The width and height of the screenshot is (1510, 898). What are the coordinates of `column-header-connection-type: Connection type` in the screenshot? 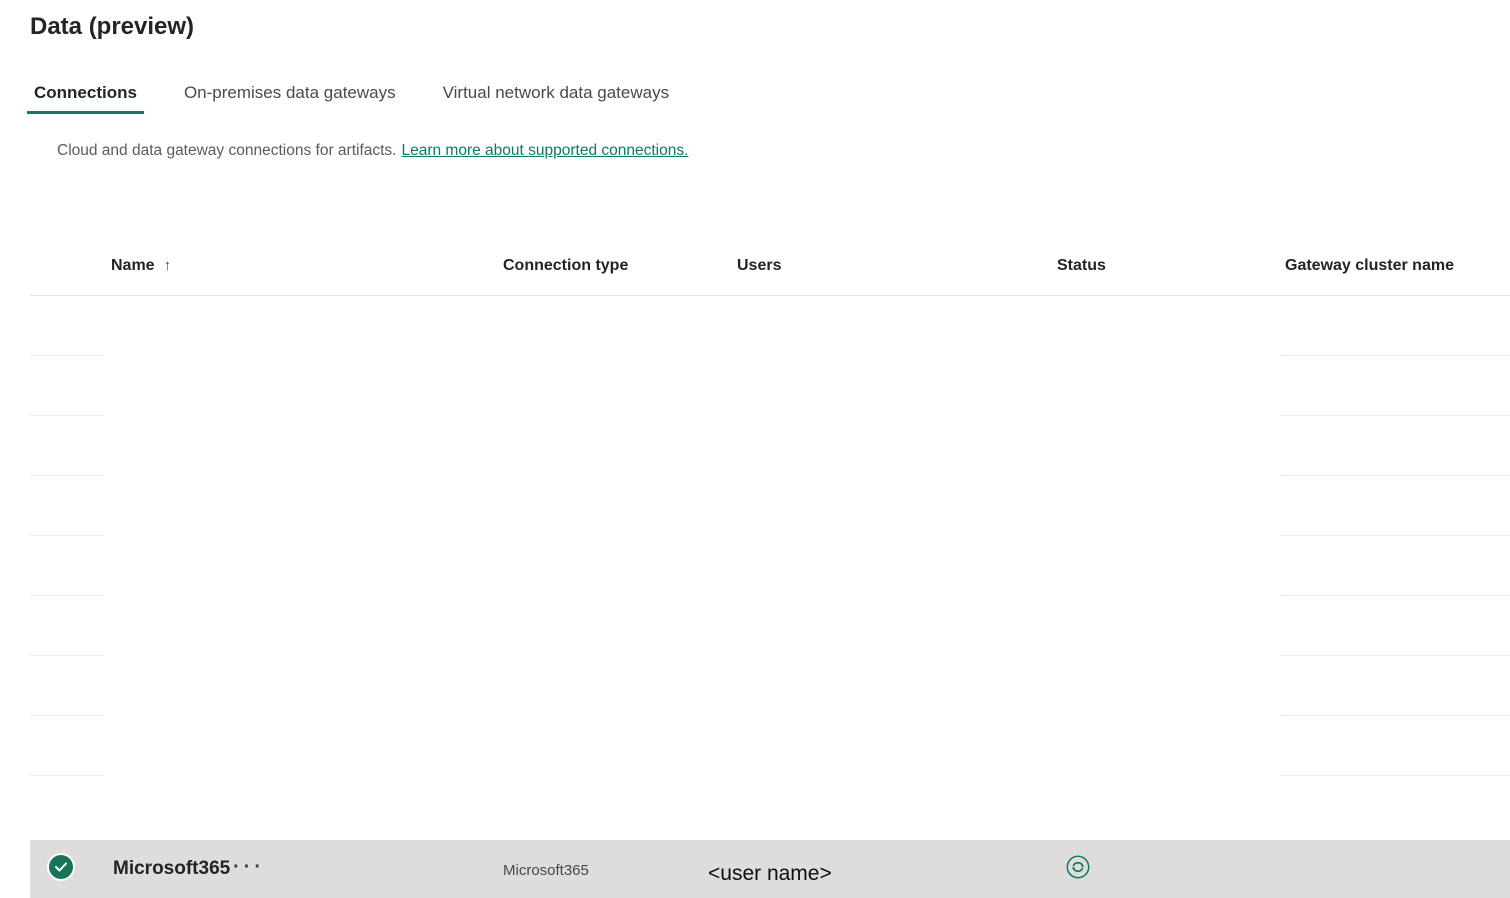 It's located at (565, 266).